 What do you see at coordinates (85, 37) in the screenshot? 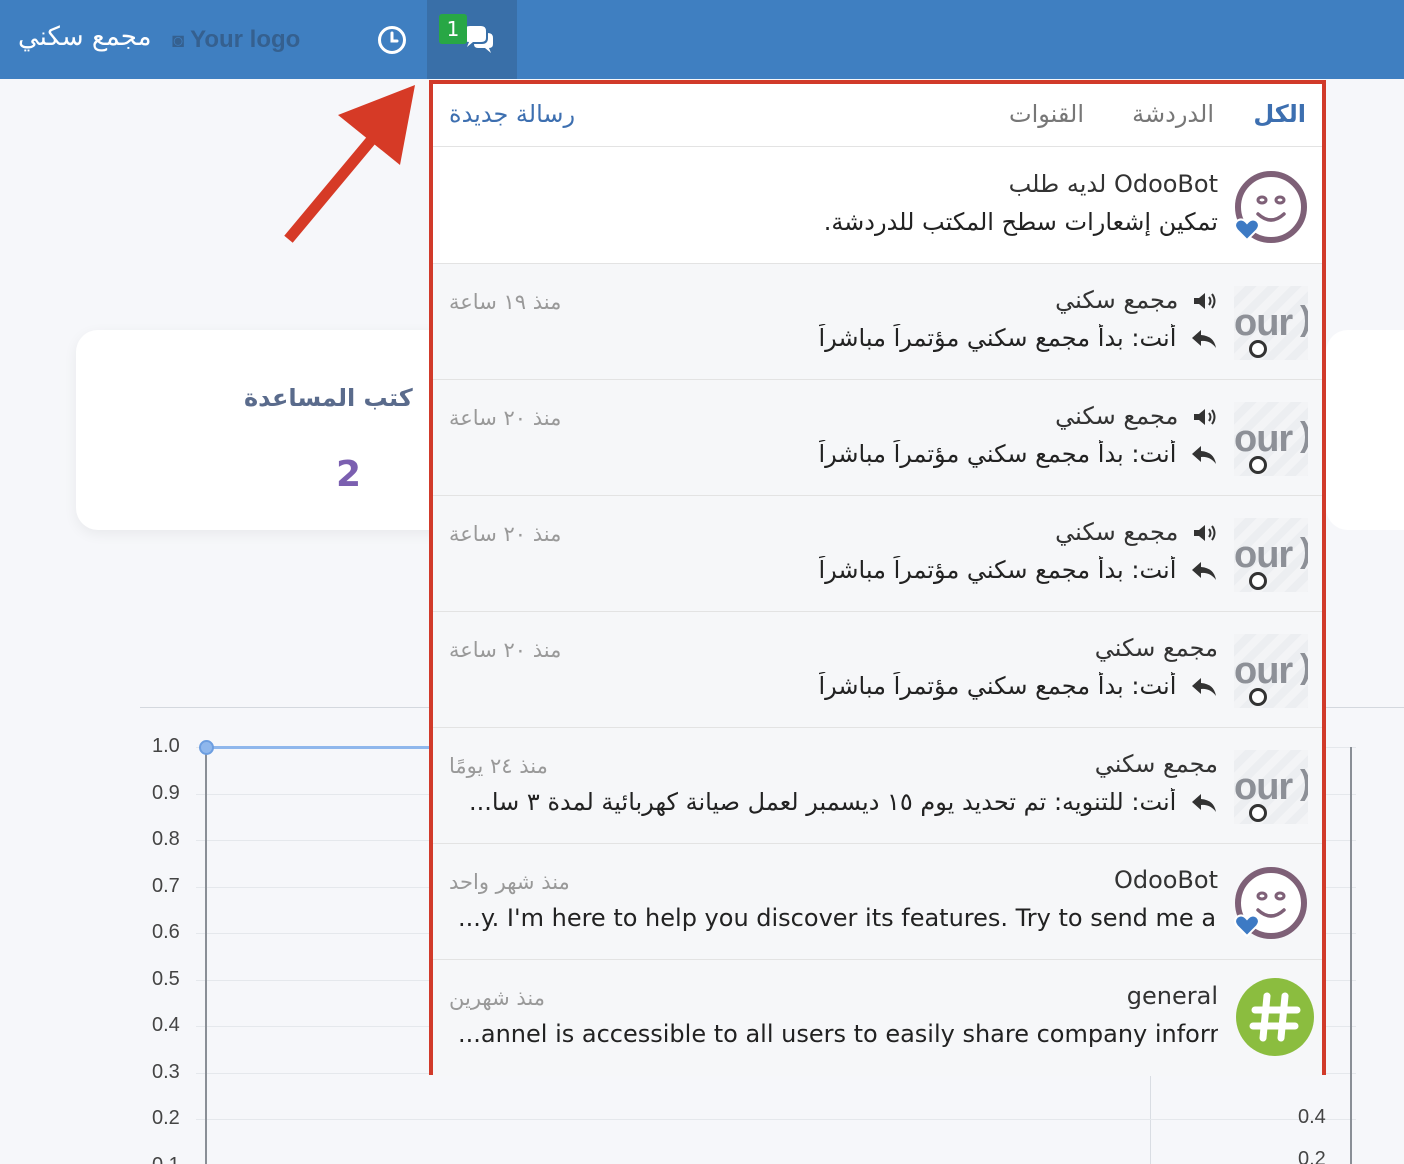
I see `app-name: مجمع سكني` at bounding box center [85, 37].